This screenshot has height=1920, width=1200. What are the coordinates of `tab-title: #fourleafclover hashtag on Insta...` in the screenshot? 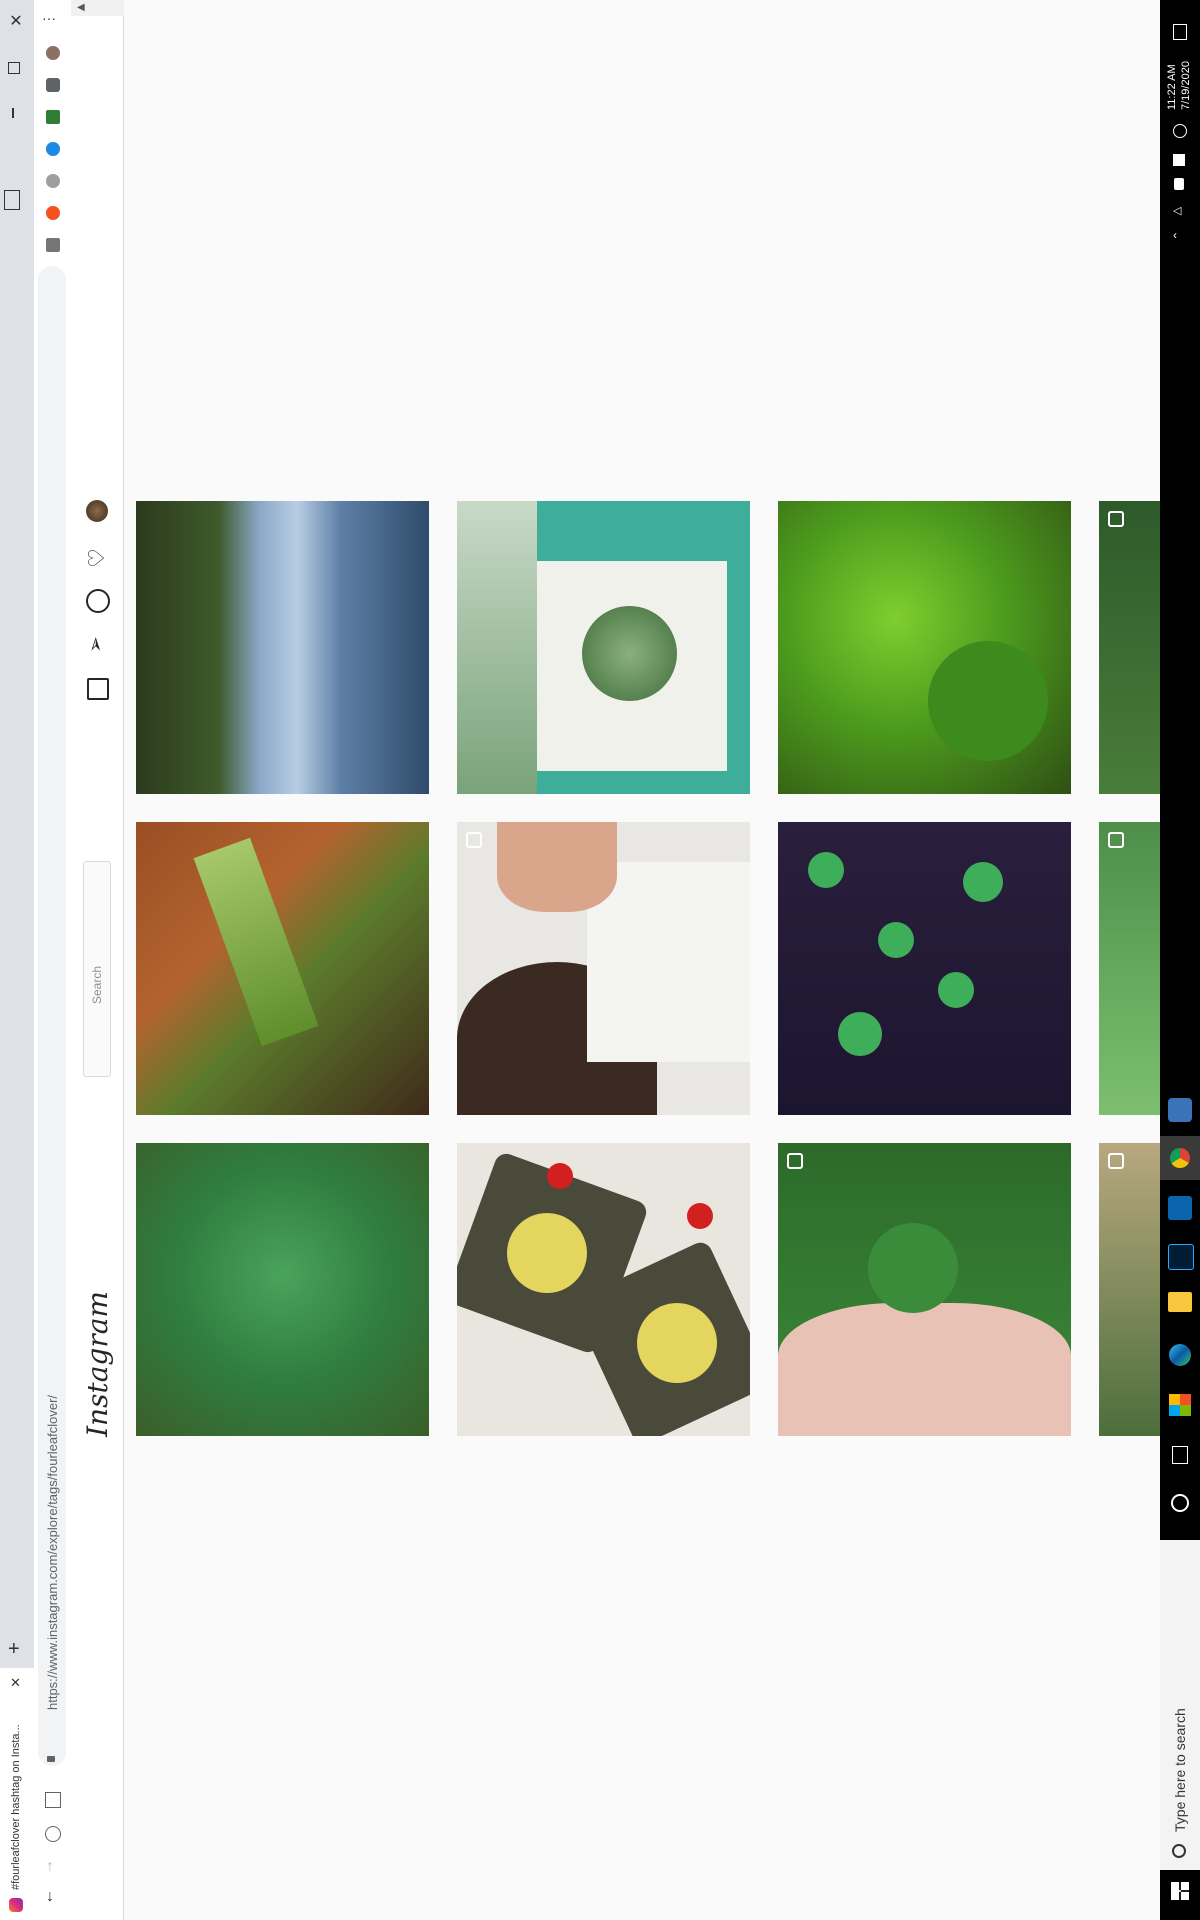 It's located at (16, 1807).